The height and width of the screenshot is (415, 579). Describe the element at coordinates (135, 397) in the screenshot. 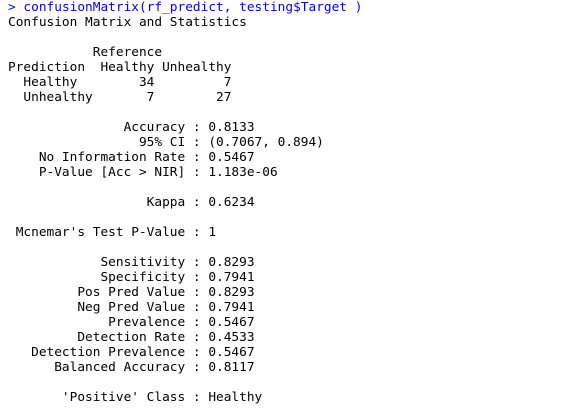

I see `output-line: 'Positive' Class : Healthy` at that location.